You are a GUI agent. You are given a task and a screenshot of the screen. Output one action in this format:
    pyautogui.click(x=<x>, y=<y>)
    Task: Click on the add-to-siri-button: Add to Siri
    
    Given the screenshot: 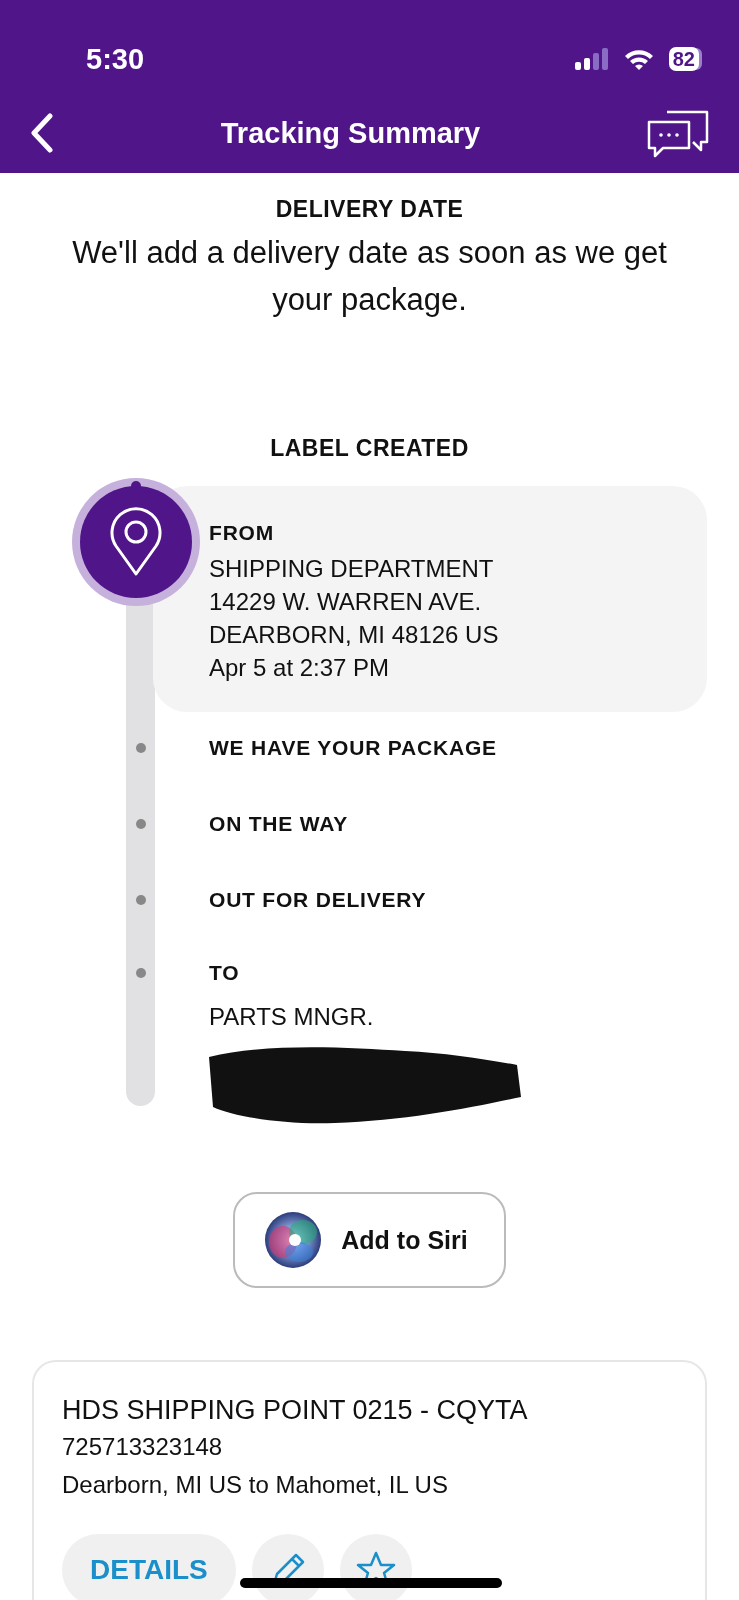 What is the action you would take?
    pyautogui.click(x=369, y=1240)
    